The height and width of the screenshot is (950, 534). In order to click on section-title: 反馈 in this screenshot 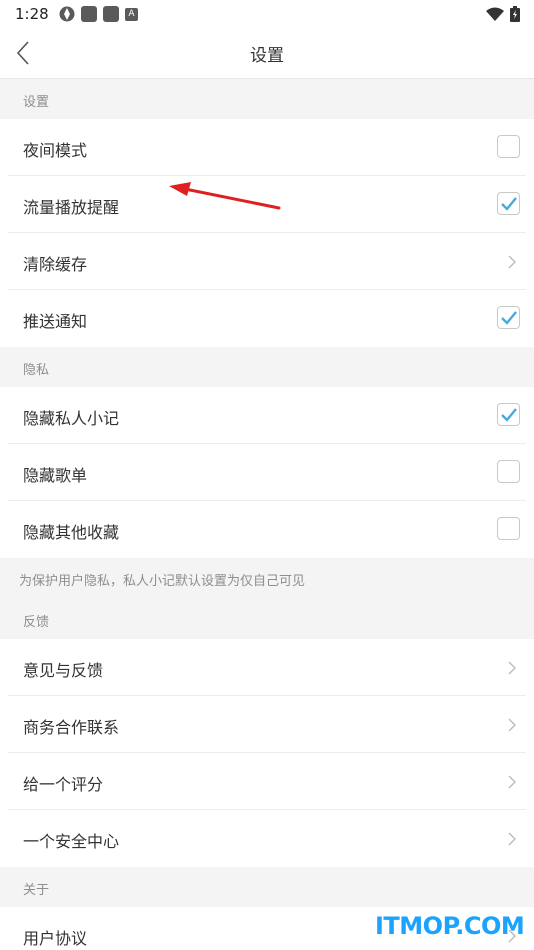, I will do `click(36, 622)`.